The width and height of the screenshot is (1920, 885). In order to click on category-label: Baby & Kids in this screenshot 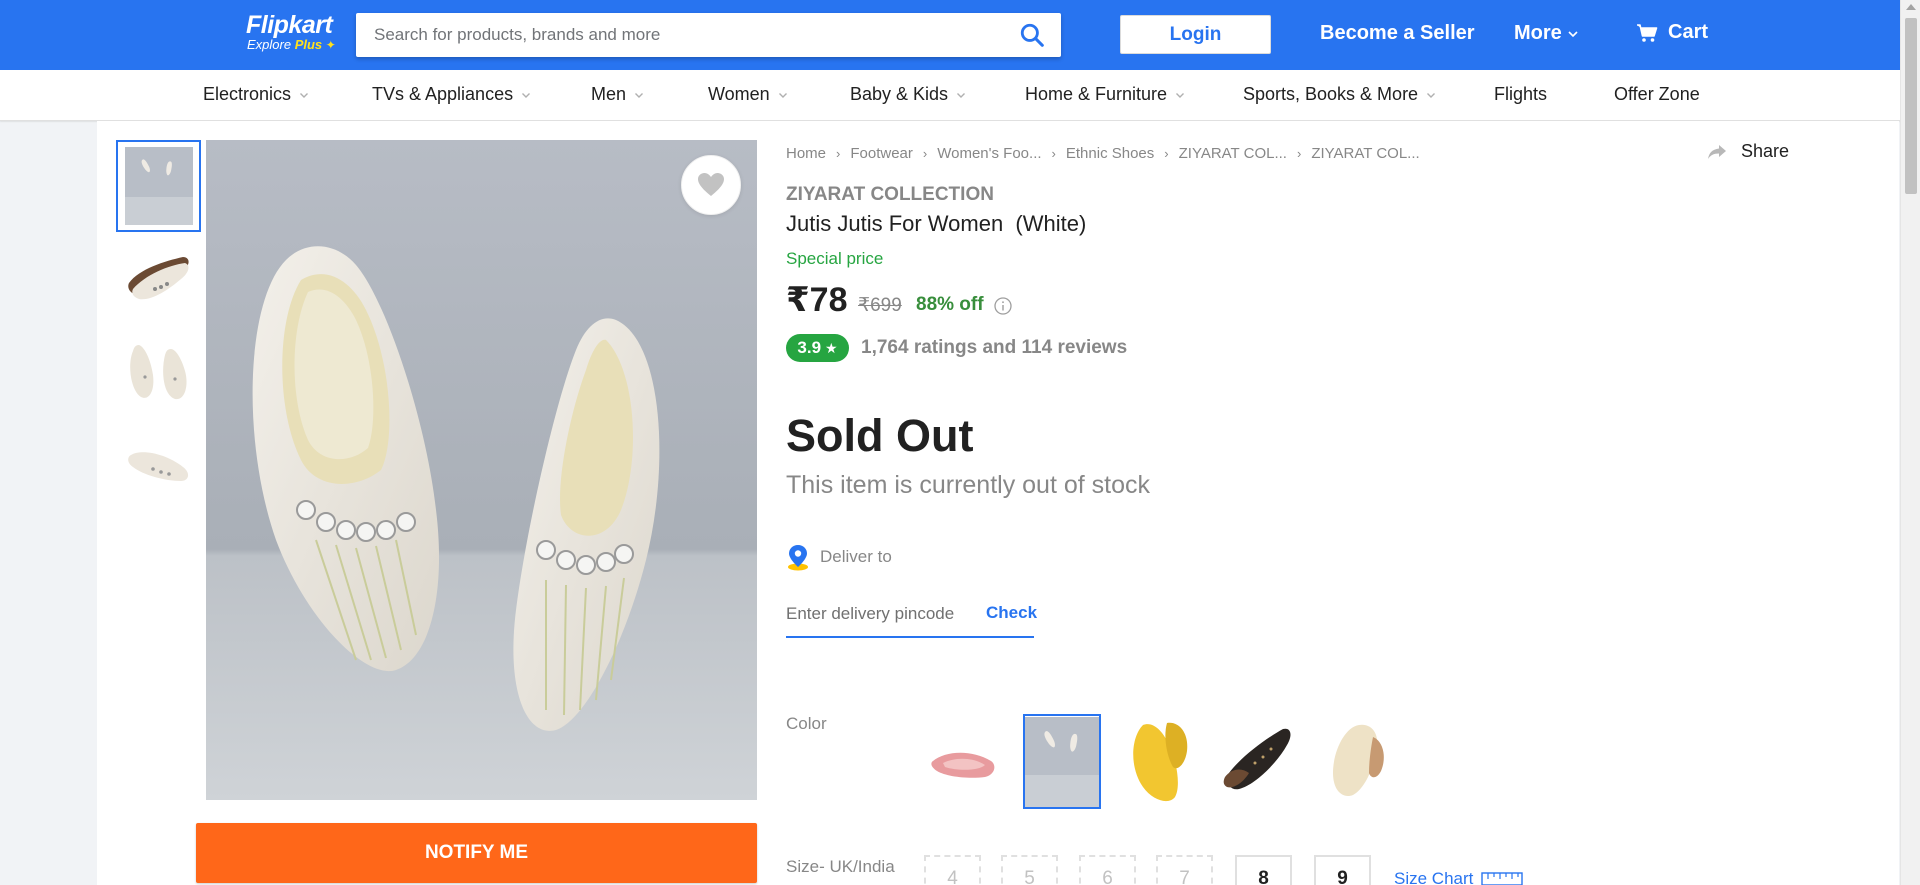, I will do `click(899, 94)`.